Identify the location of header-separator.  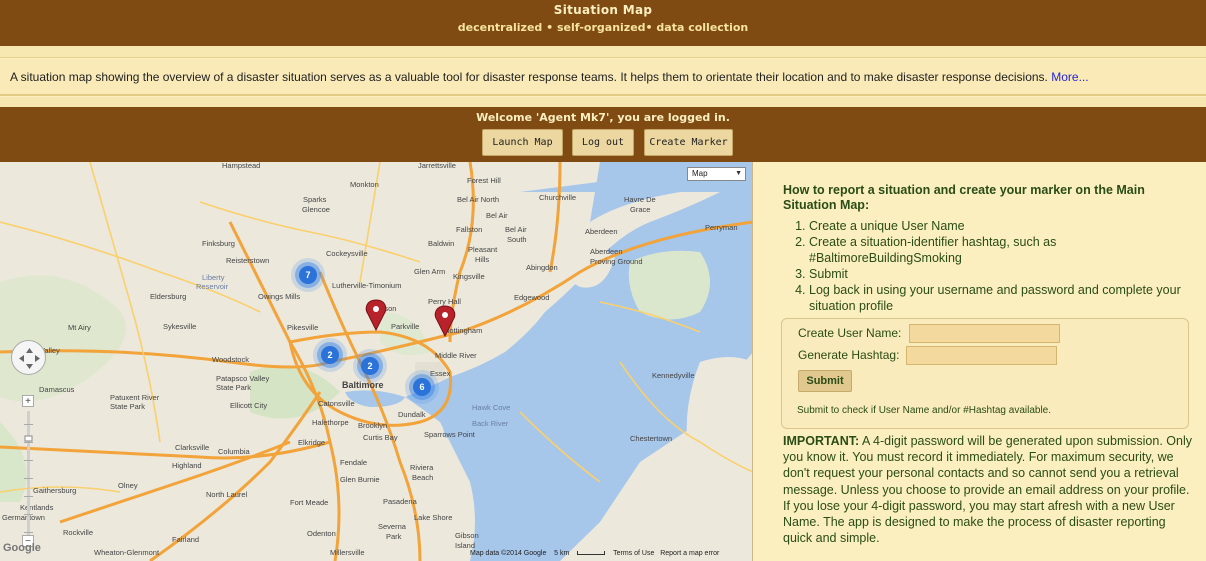
(603, 52).